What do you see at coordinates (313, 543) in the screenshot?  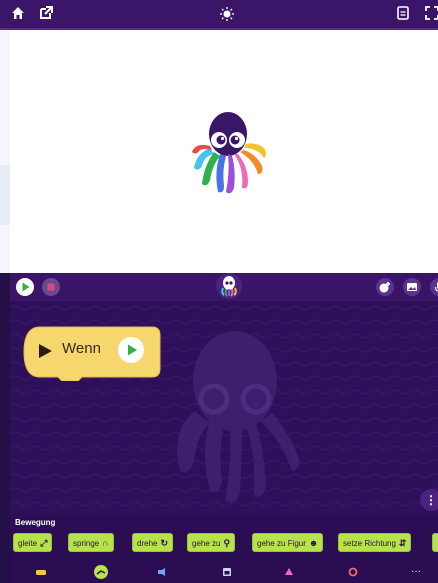 I see `sprite-face-icon: ☻` at bounding box center [313, 543].